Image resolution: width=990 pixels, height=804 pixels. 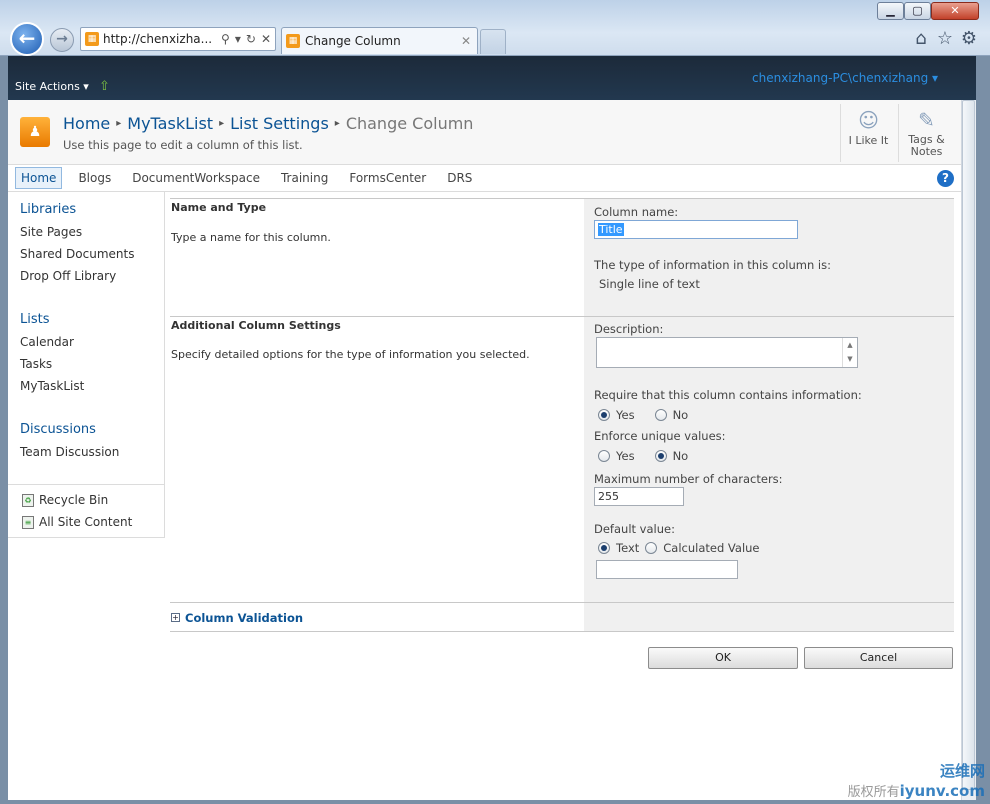 What do you see at coordinates (35, 132) in the screenshot?
I see `site-logo-icon: ♟` at bounding box center [35, 132].